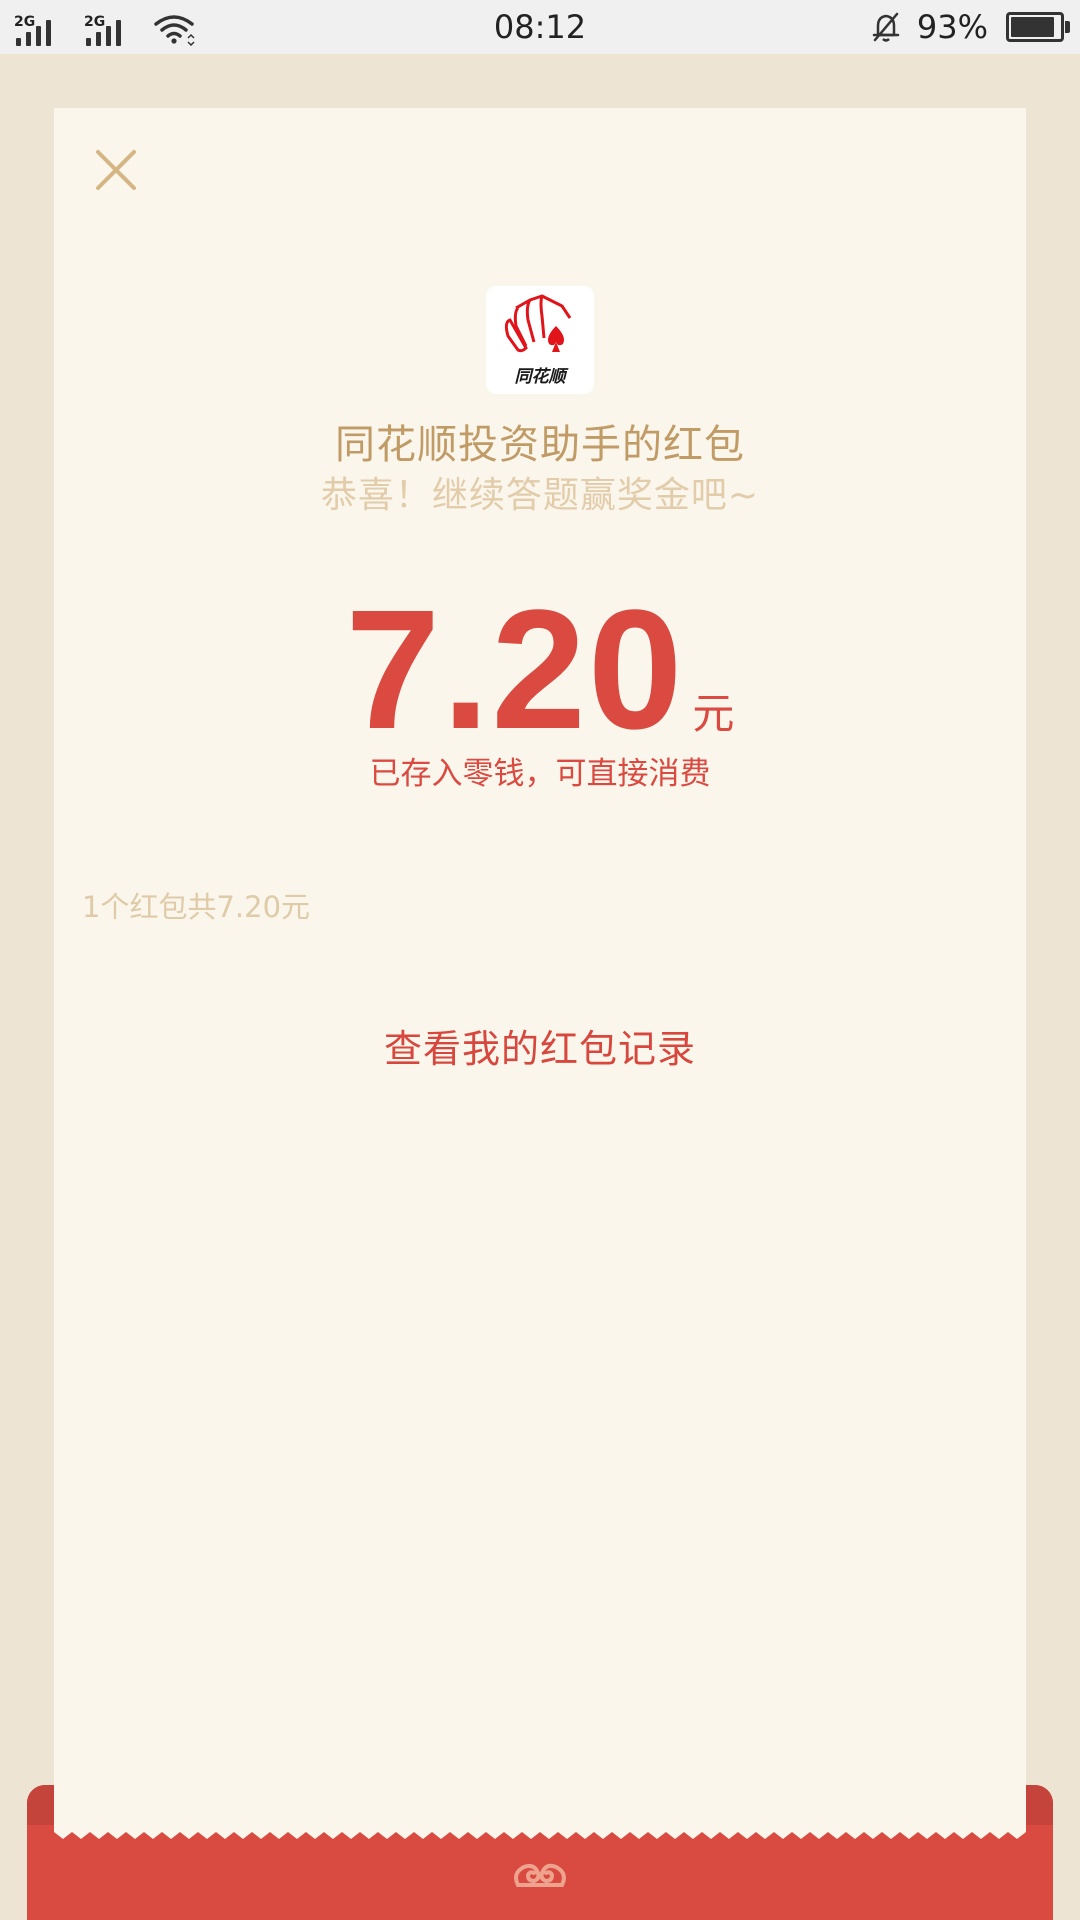  I want to click on tonghuashun-logo, so click(538, 323).